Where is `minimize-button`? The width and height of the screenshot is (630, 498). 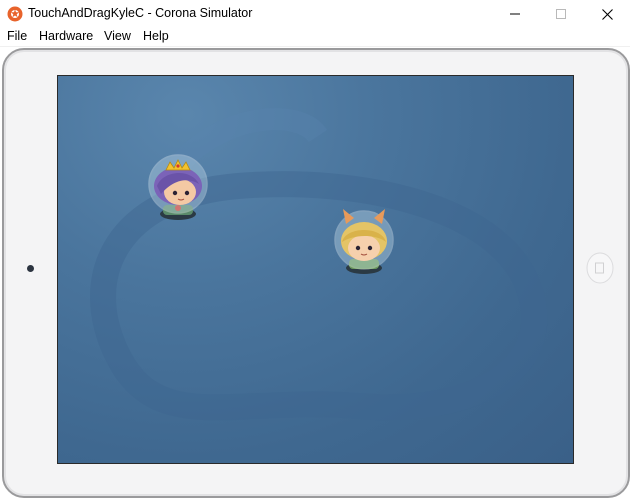
minimize-button is located at coordinates (515, 14).